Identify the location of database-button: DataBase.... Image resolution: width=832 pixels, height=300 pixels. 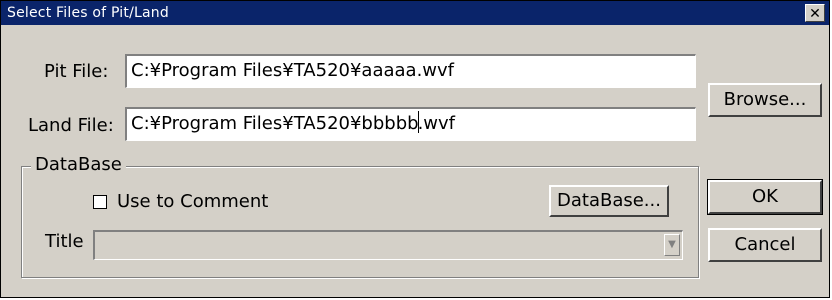
(609, 201).